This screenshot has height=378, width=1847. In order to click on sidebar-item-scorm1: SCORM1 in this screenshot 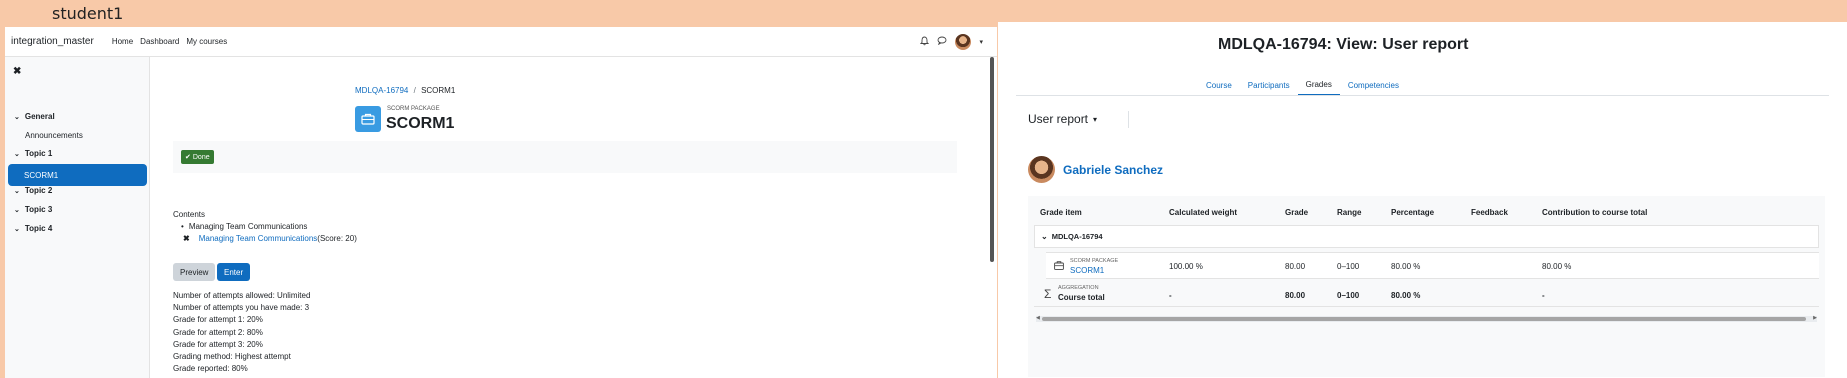, I will do `click(77, 175)`.